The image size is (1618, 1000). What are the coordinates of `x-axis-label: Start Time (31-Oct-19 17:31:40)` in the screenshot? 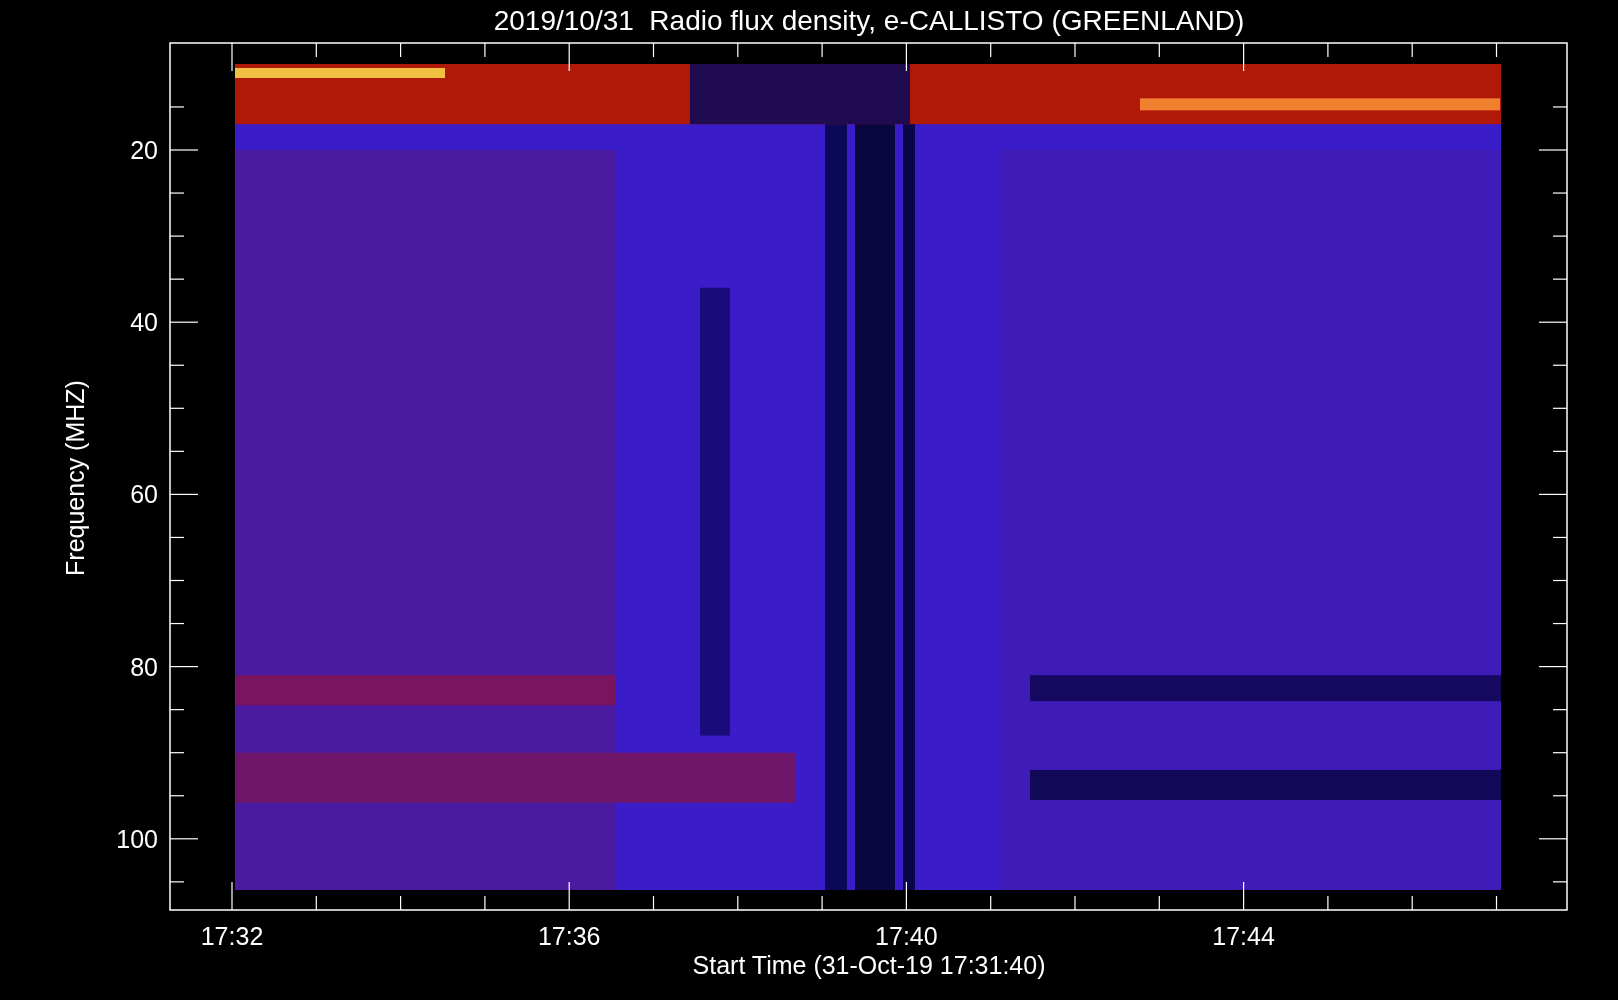 It's located at (869, 965).